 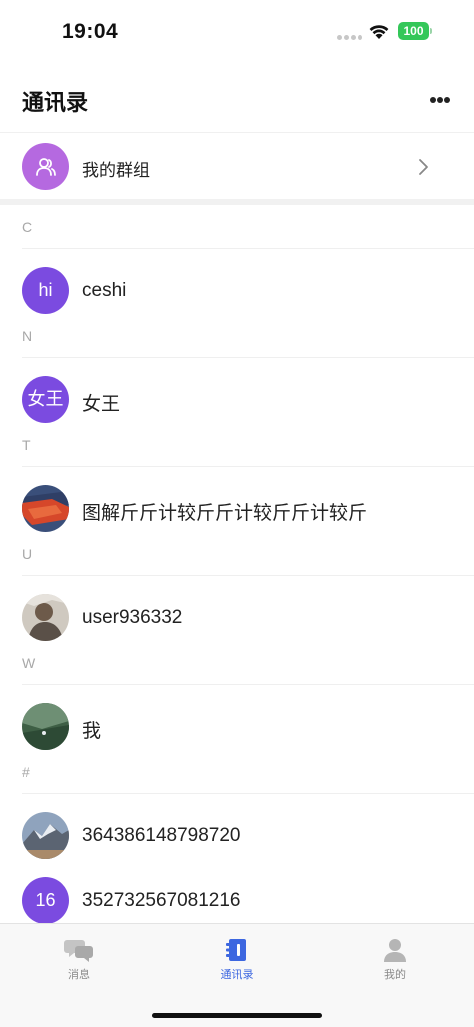 What do you see at coordinates (116, 170) in the screenshot?
I see `my-groups-label: 我的群组` at bounding box center [116, 170].